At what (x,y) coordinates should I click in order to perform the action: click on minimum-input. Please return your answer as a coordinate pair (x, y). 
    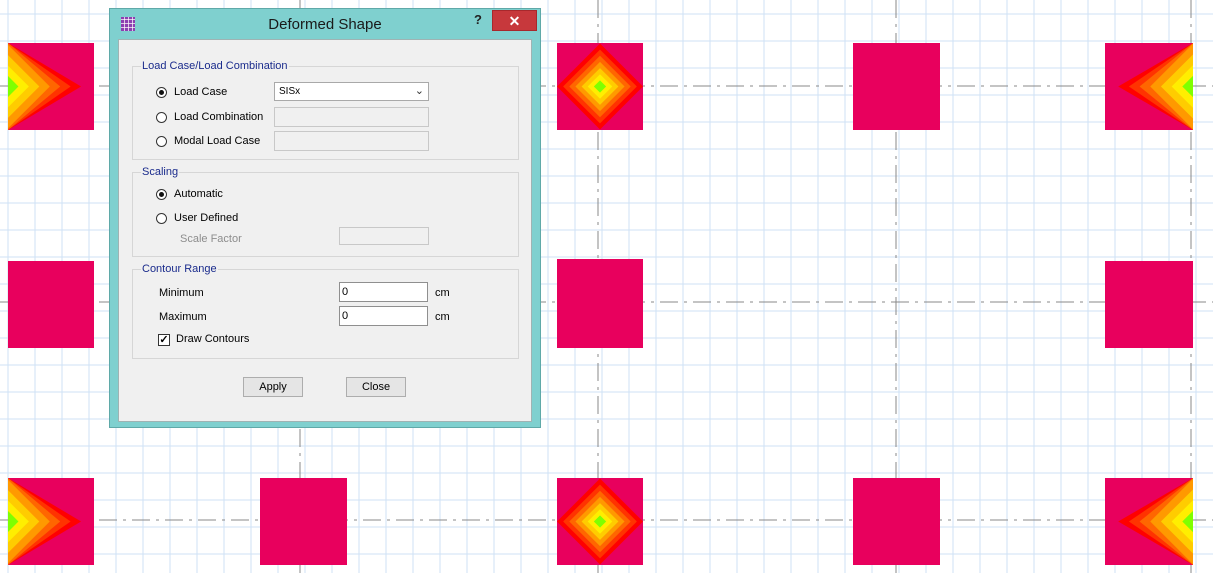
    Looking at the image, I should click on (383, 292).